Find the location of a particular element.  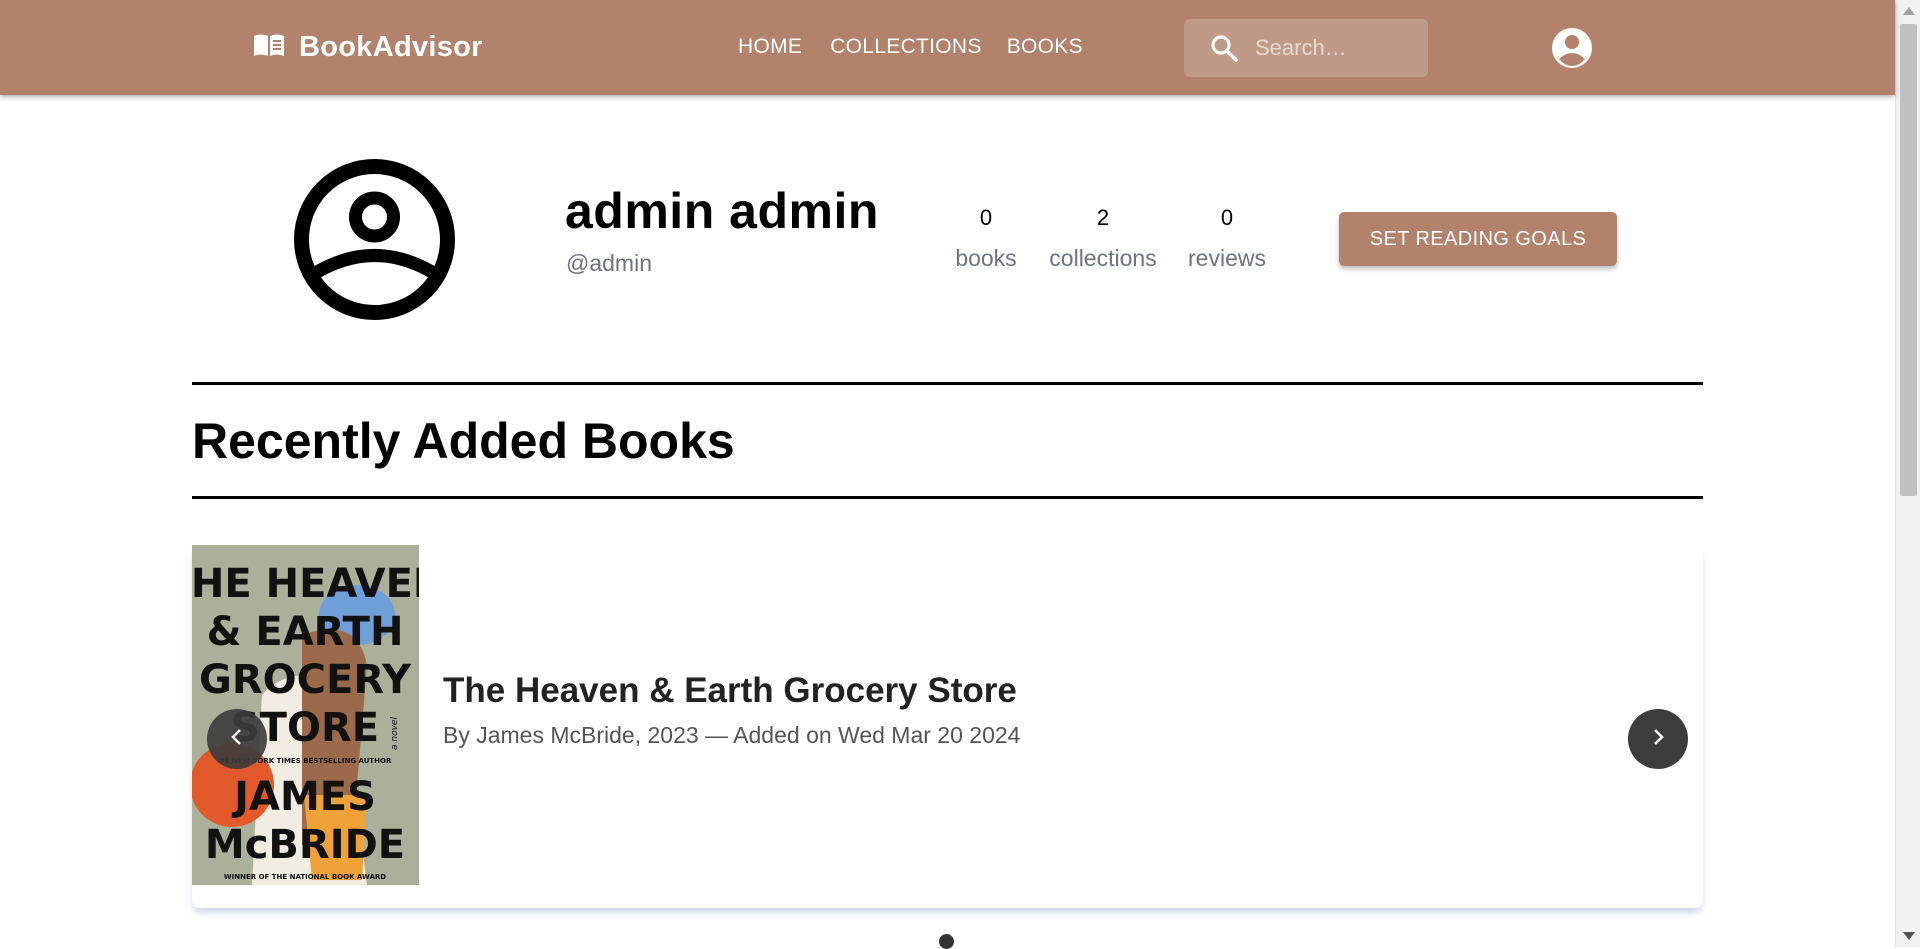

cover-tagline-bottom: WINNER OF THE NATIONAL BOOK AWARD is located at coordinates (305, 877).